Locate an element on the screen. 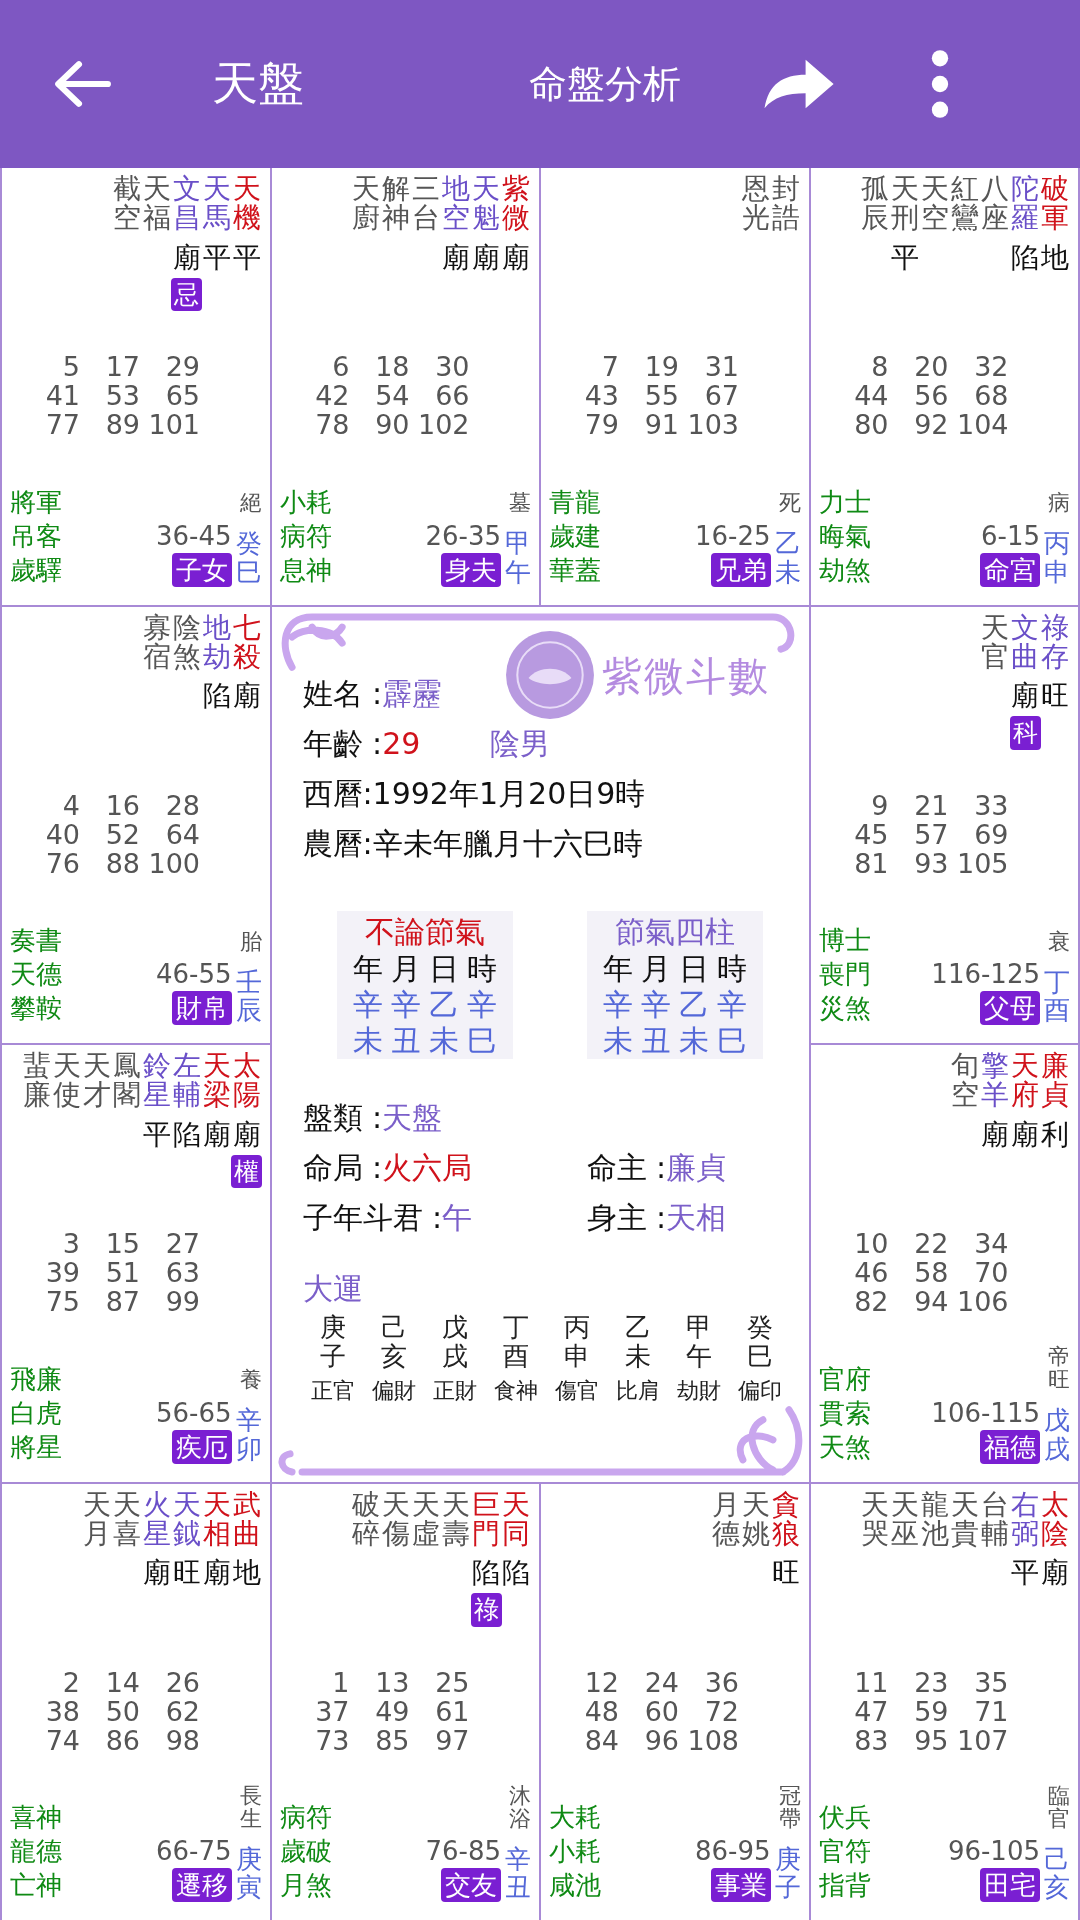 This screenshot has height=1920, width=1080. age-number: 63 is located at coordinates (182, 1272).